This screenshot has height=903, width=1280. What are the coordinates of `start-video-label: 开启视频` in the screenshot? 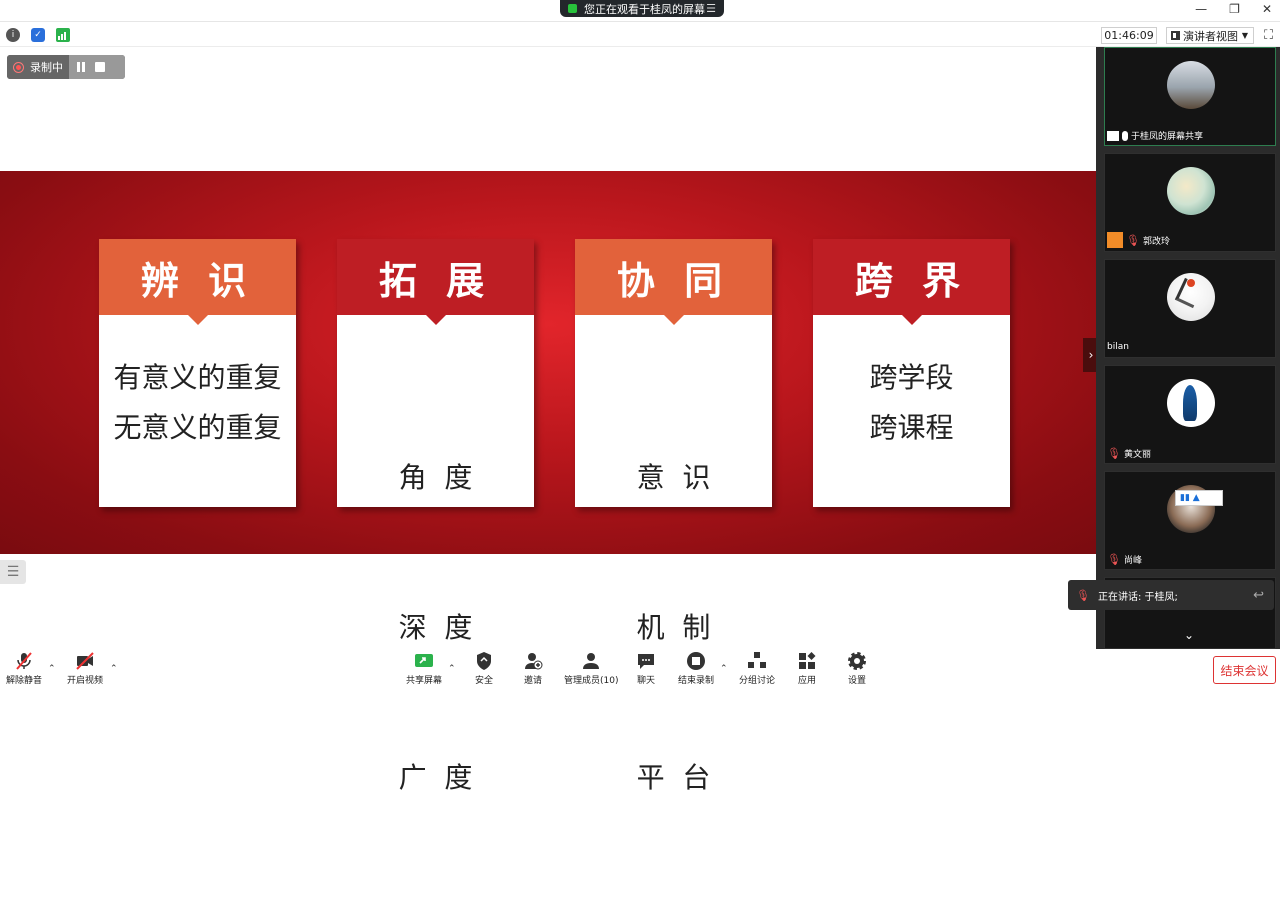 It's located at (85, 681).